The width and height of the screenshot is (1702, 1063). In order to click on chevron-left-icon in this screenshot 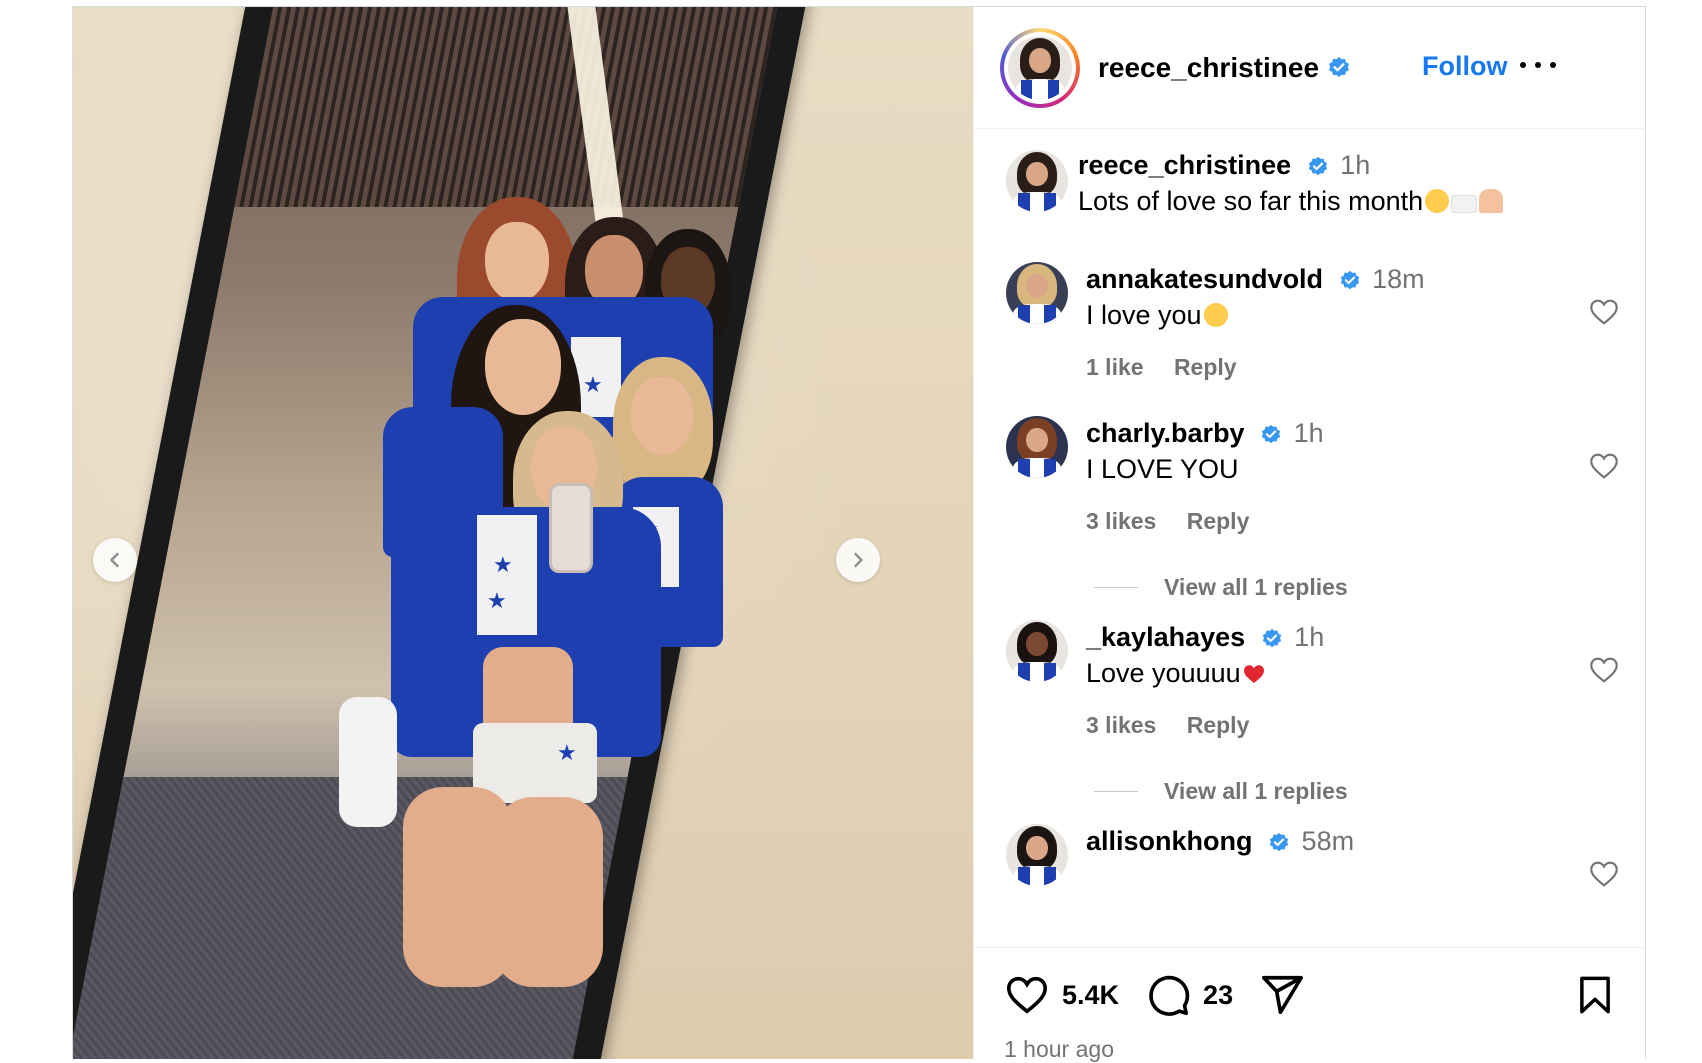, I will do `click(114, 560)`.